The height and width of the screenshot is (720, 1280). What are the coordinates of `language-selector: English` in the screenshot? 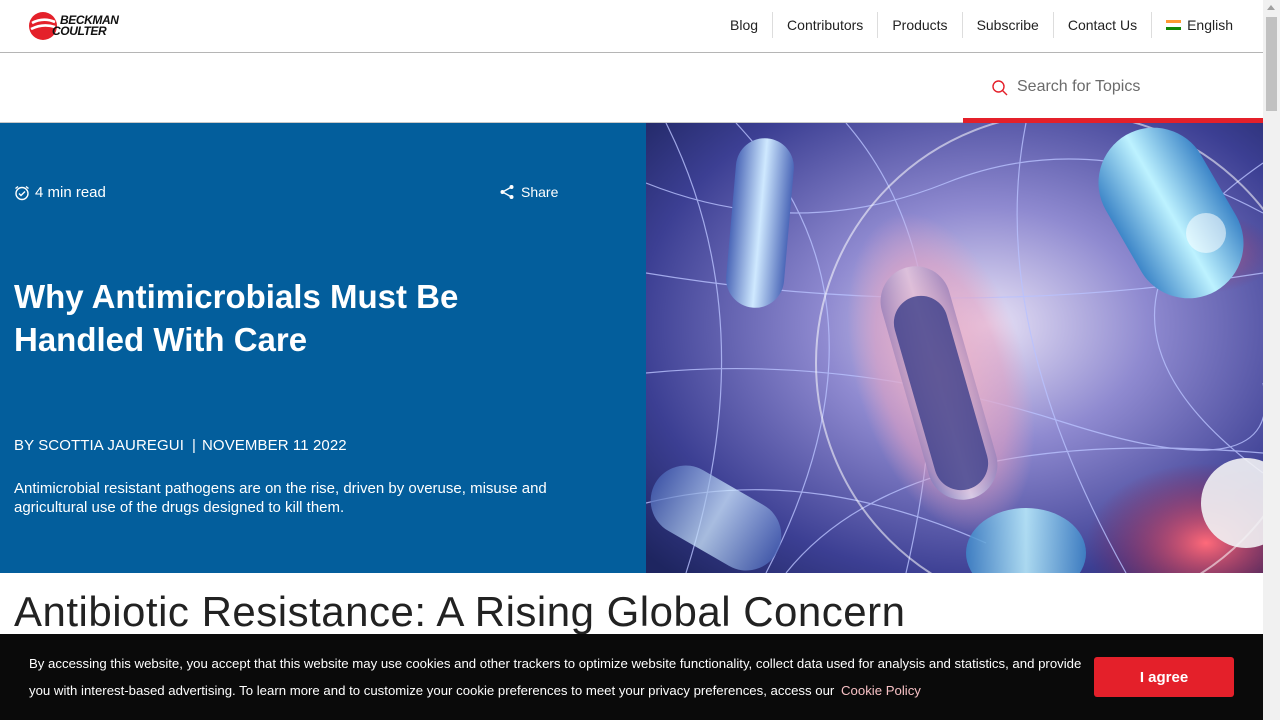 It's located at (1199, 25).